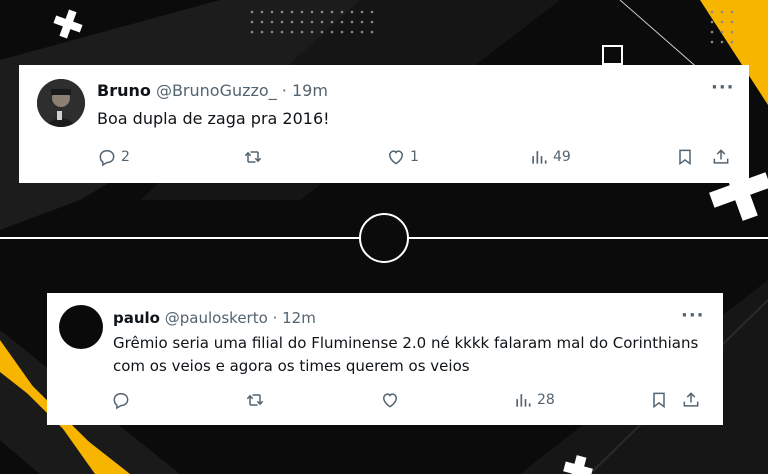  Describe the element at coordinates (124, 90) in the screenshot. I see `display-name: Bruno` at that location.